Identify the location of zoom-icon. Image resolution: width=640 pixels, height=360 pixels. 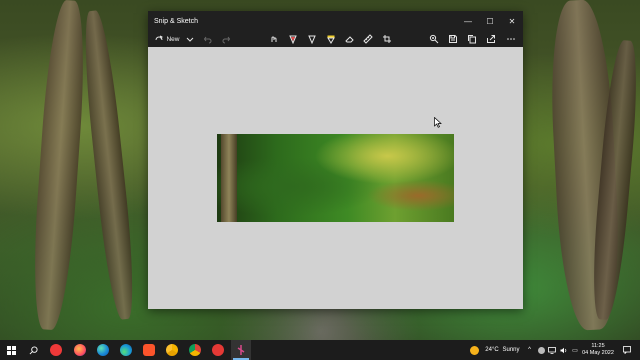
(434, 39).